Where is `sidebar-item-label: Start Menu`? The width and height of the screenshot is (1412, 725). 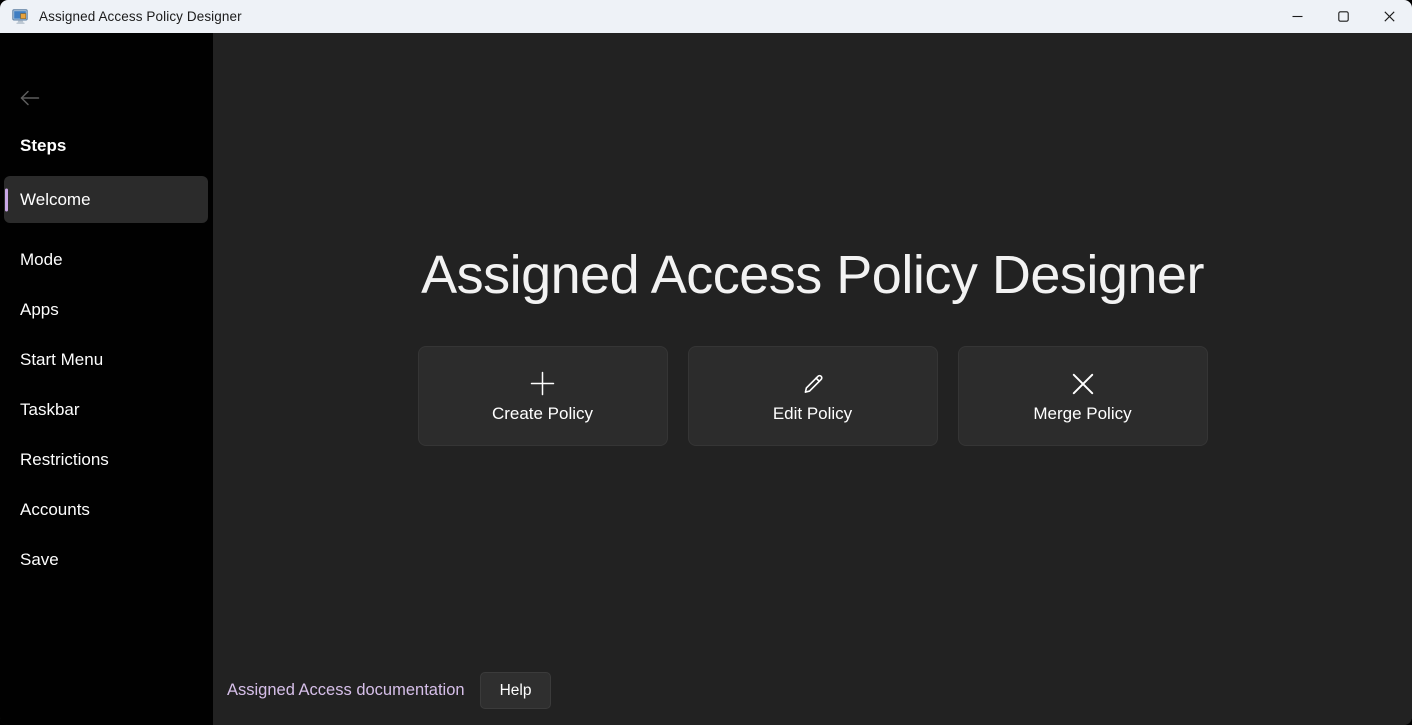 sidebar-item-label: Start Menu is located at coordinates (62, 359).